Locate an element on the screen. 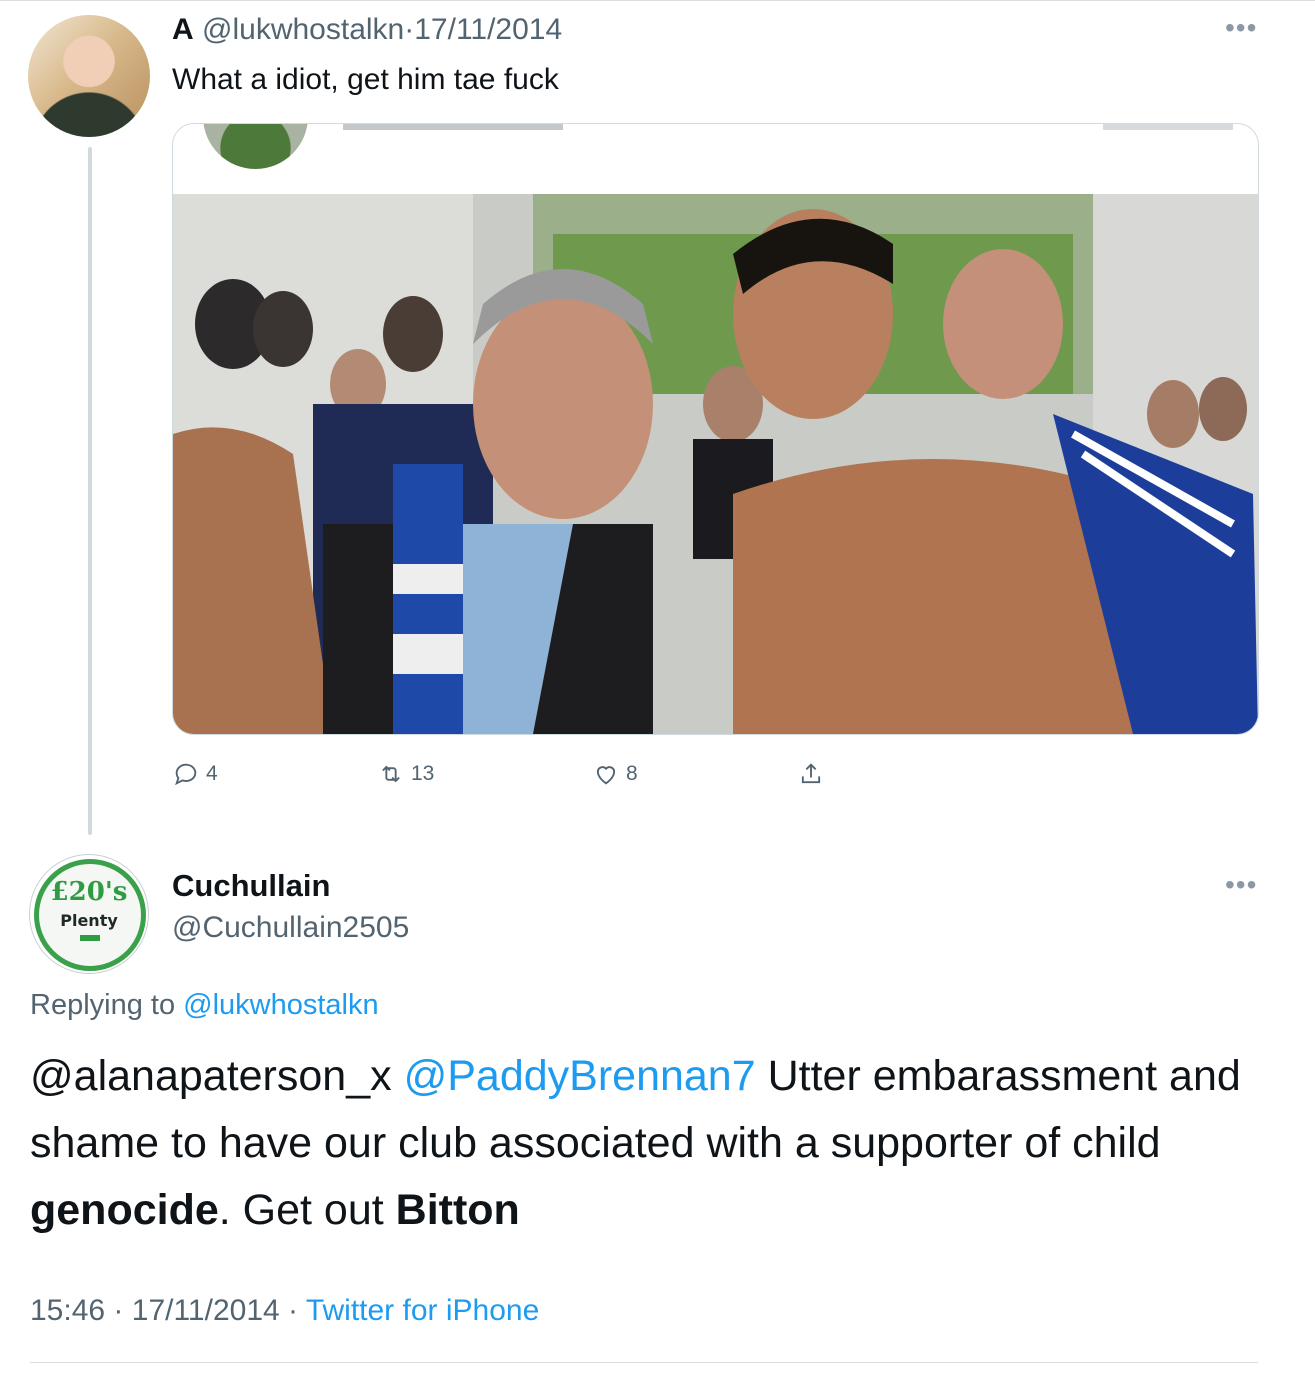 The image size is (1315, 1374). share-icon is located at coordinates (811, 773).